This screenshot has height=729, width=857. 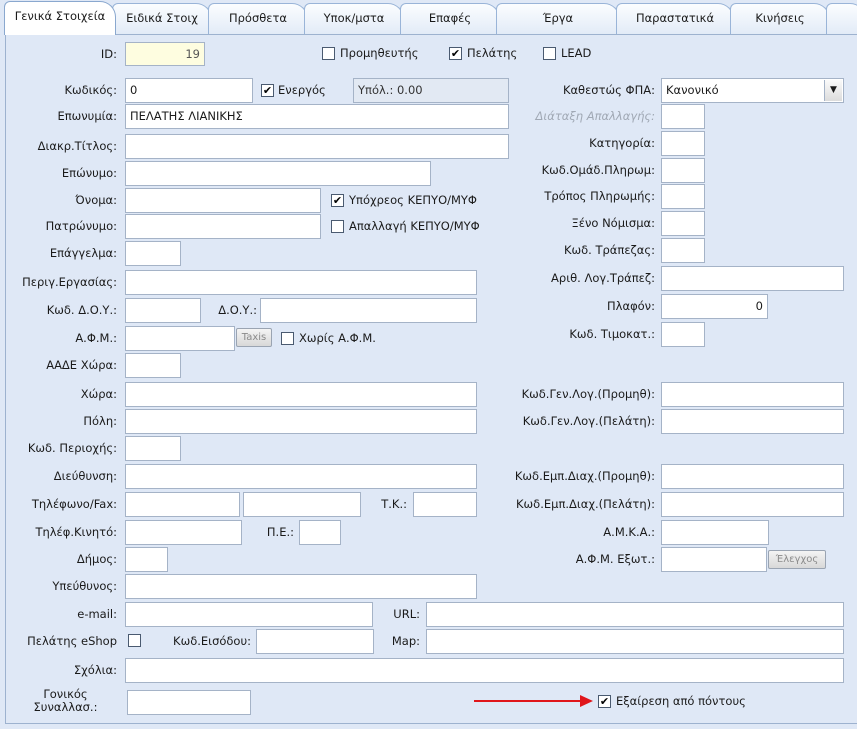 I want to click on mobile-input, so click(x=183, y=532).